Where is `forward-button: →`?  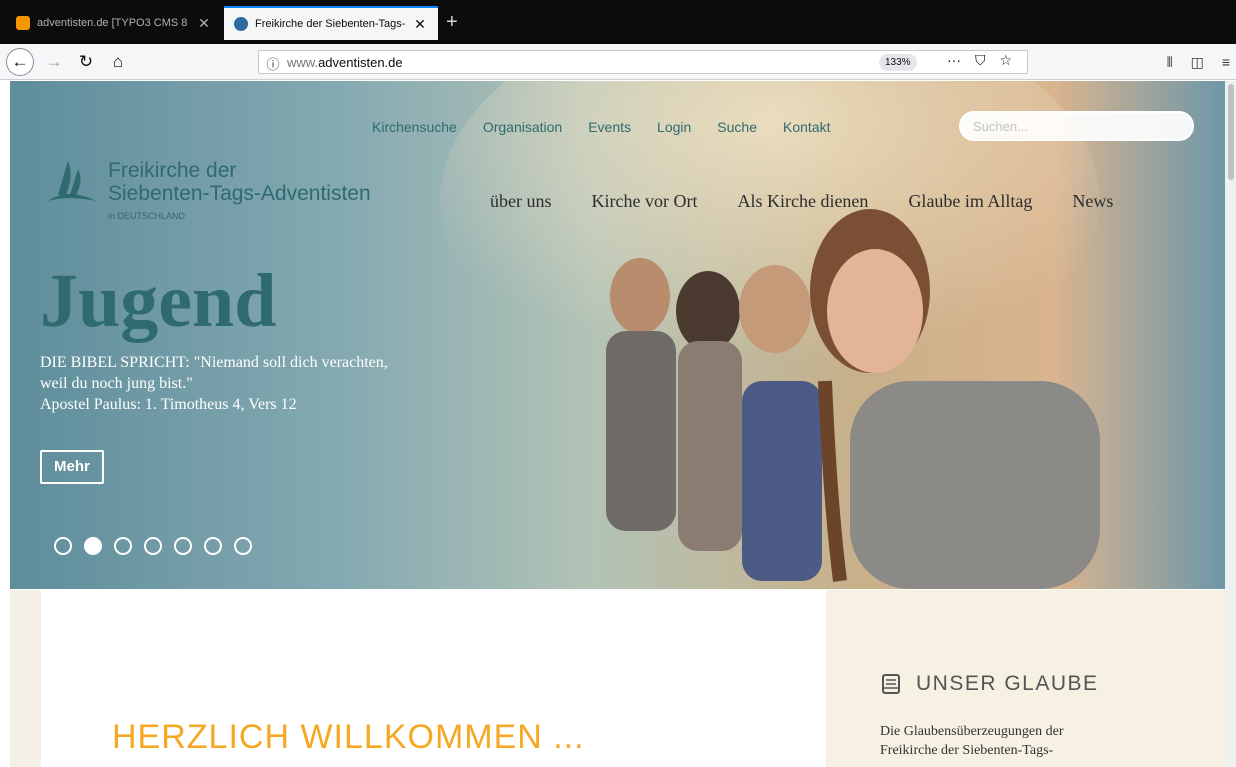 forward-button: → is located at coordinates (54, 62).